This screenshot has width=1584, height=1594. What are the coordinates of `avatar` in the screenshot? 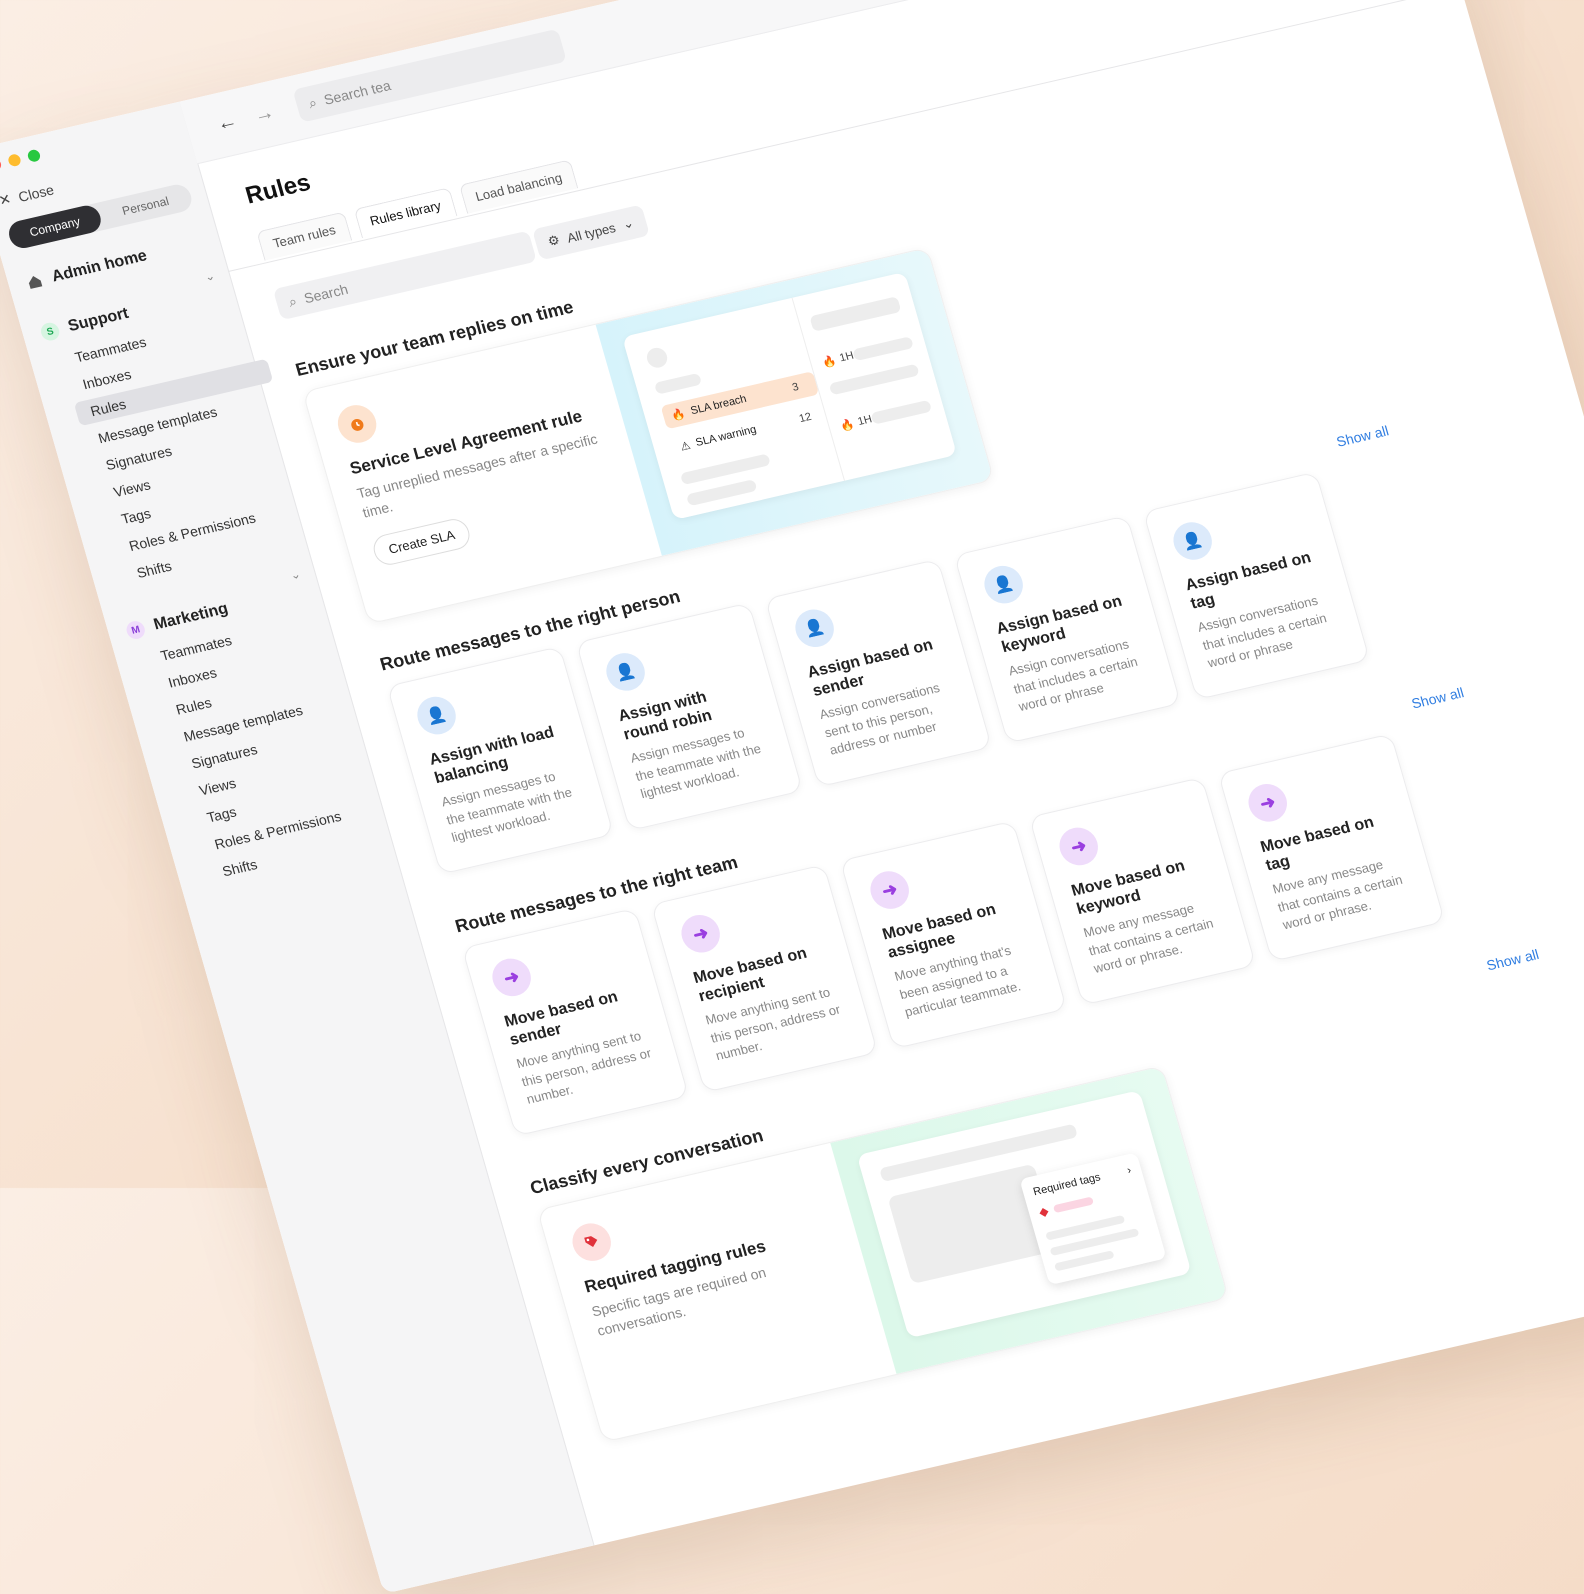 It's located at (657, 357).